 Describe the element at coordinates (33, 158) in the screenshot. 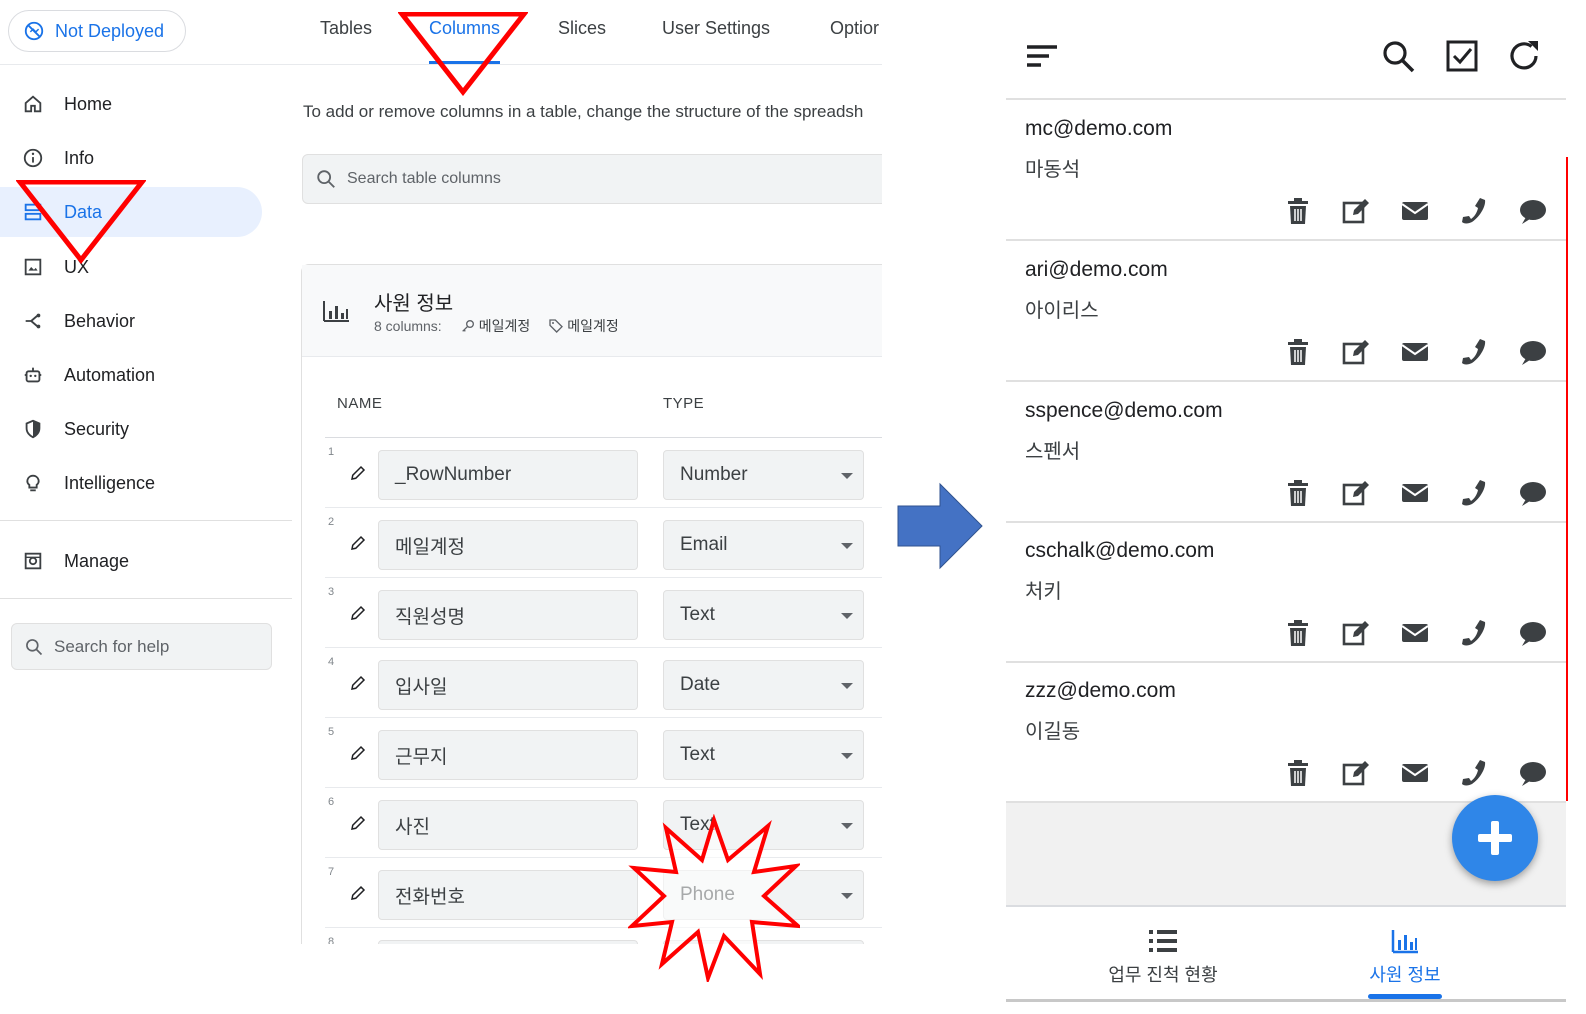

I see `info-icon` at that location.